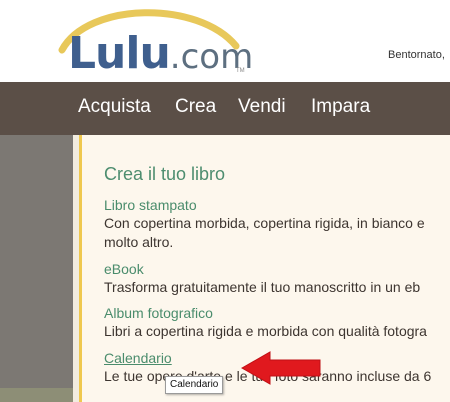 Image resolution: width=450 pixels, height=402 pixels. Describe the element at coordinates (280, 368) in the screenshot. I see `red-arrow-icon` at that location.